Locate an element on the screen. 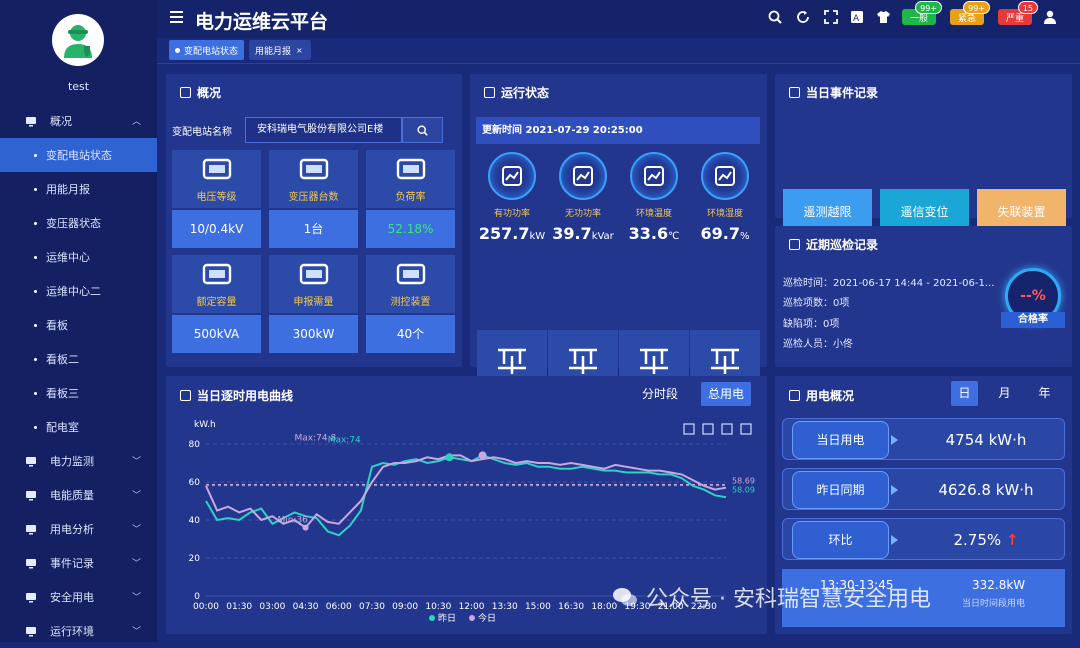 The height and width of the screenshot is (648, 1080). x-tick-label: 16:30 is located at coordinates (571, 607).